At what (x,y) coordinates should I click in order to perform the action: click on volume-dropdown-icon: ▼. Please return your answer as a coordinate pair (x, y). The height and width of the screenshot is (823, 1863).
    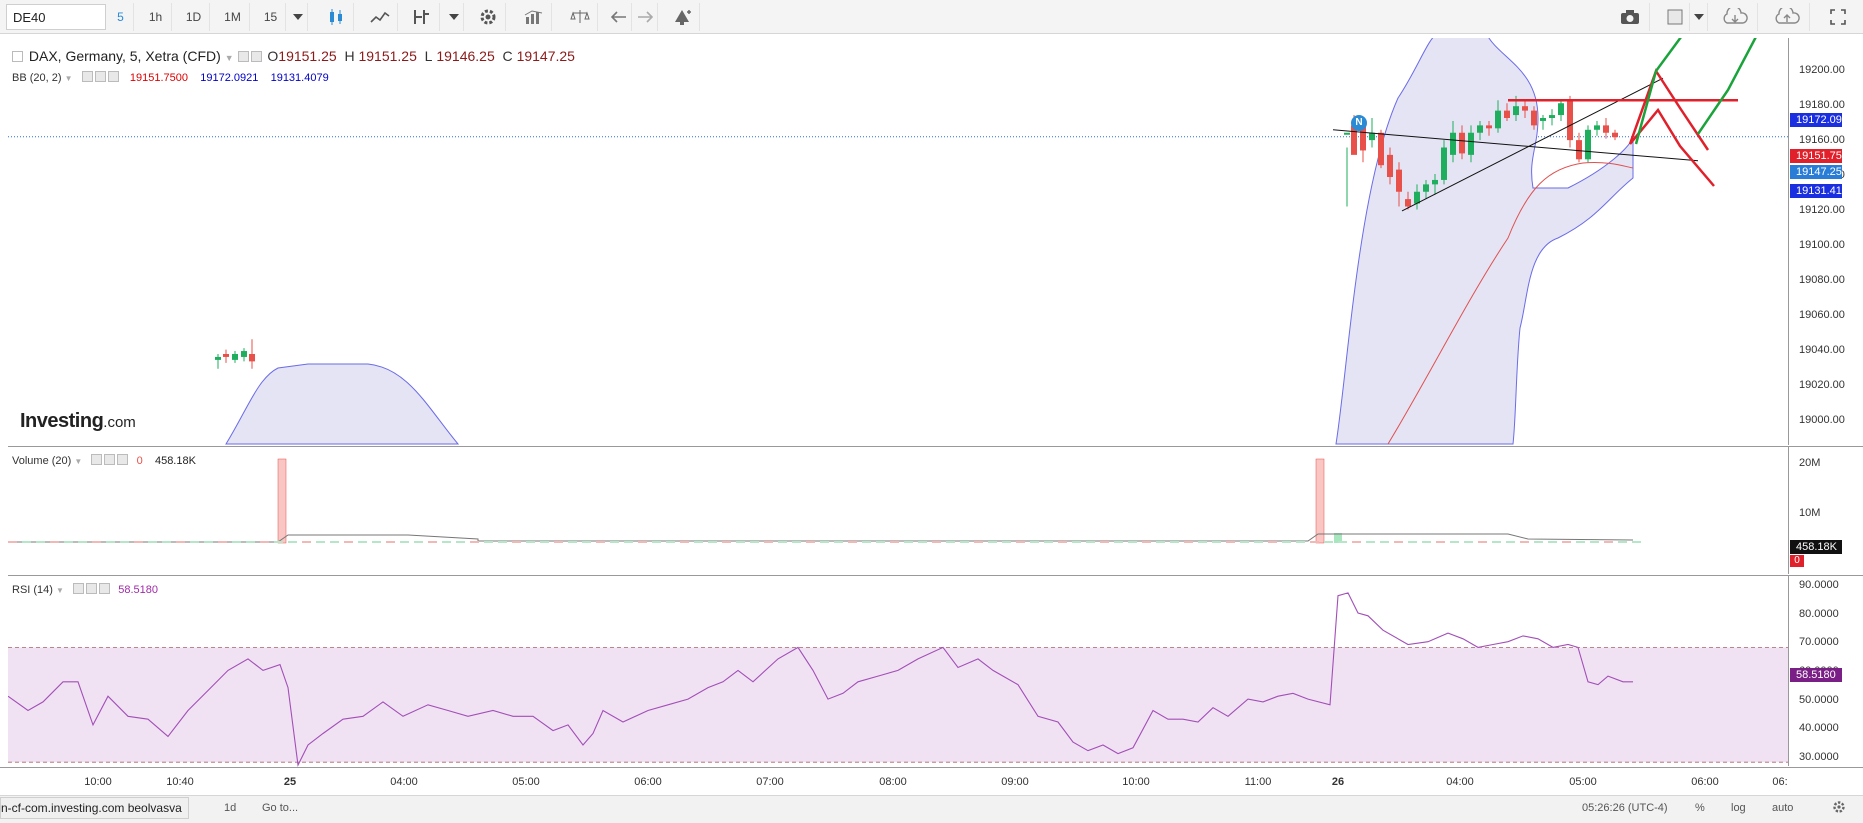
    Looking at the image, I should click on (78, 461).